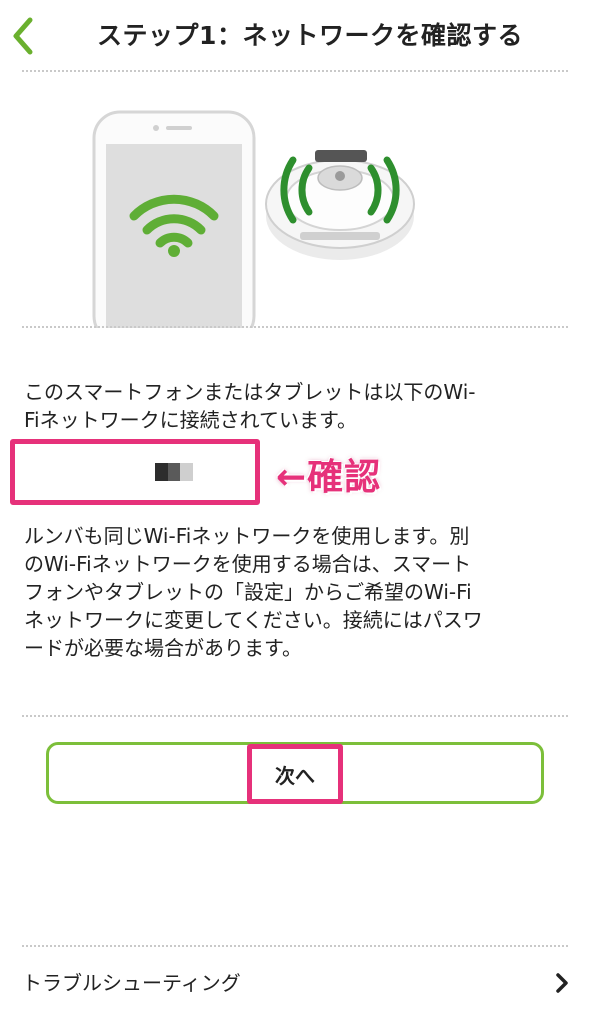  I want to click on back-button, so click(24, 36).